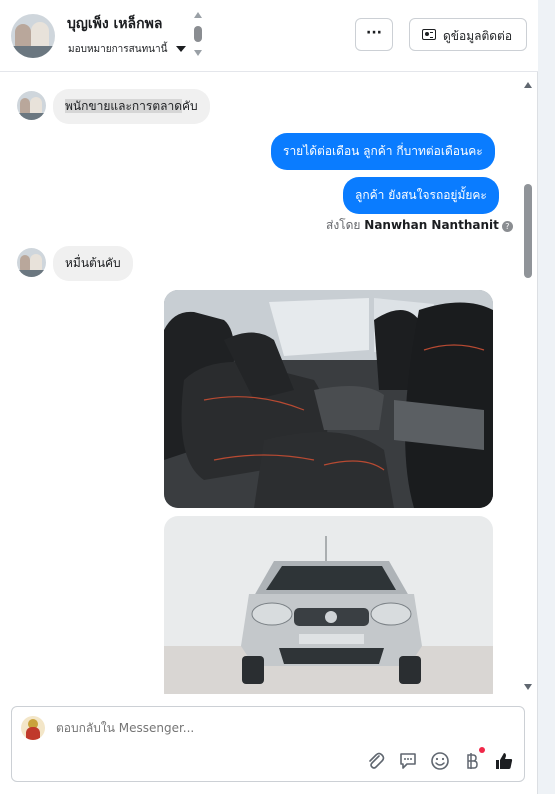  What do you see at coordinates (421, 195) in the screenshot?
I see `outgoing-message: ลูกค้า ยังสนใจรถอยู่มั้ยคะ` at bounding box center [421, 195].